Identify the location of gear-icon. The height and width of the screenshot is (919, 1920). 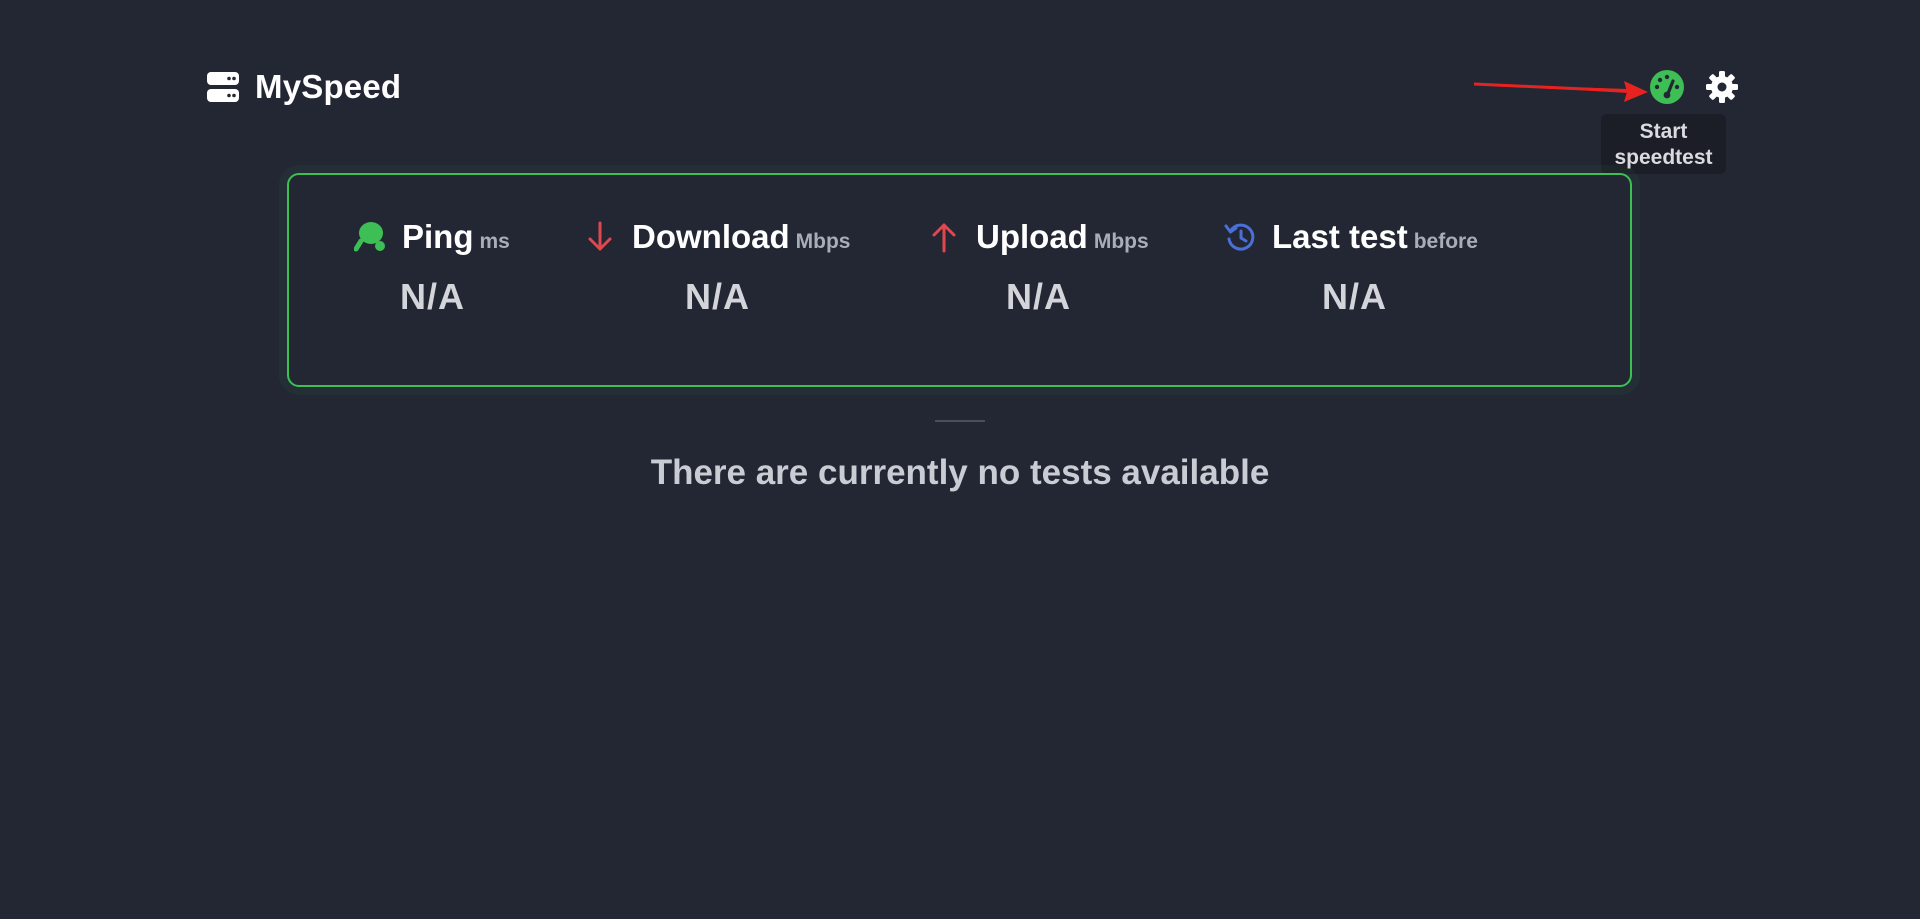
(1722, 87).